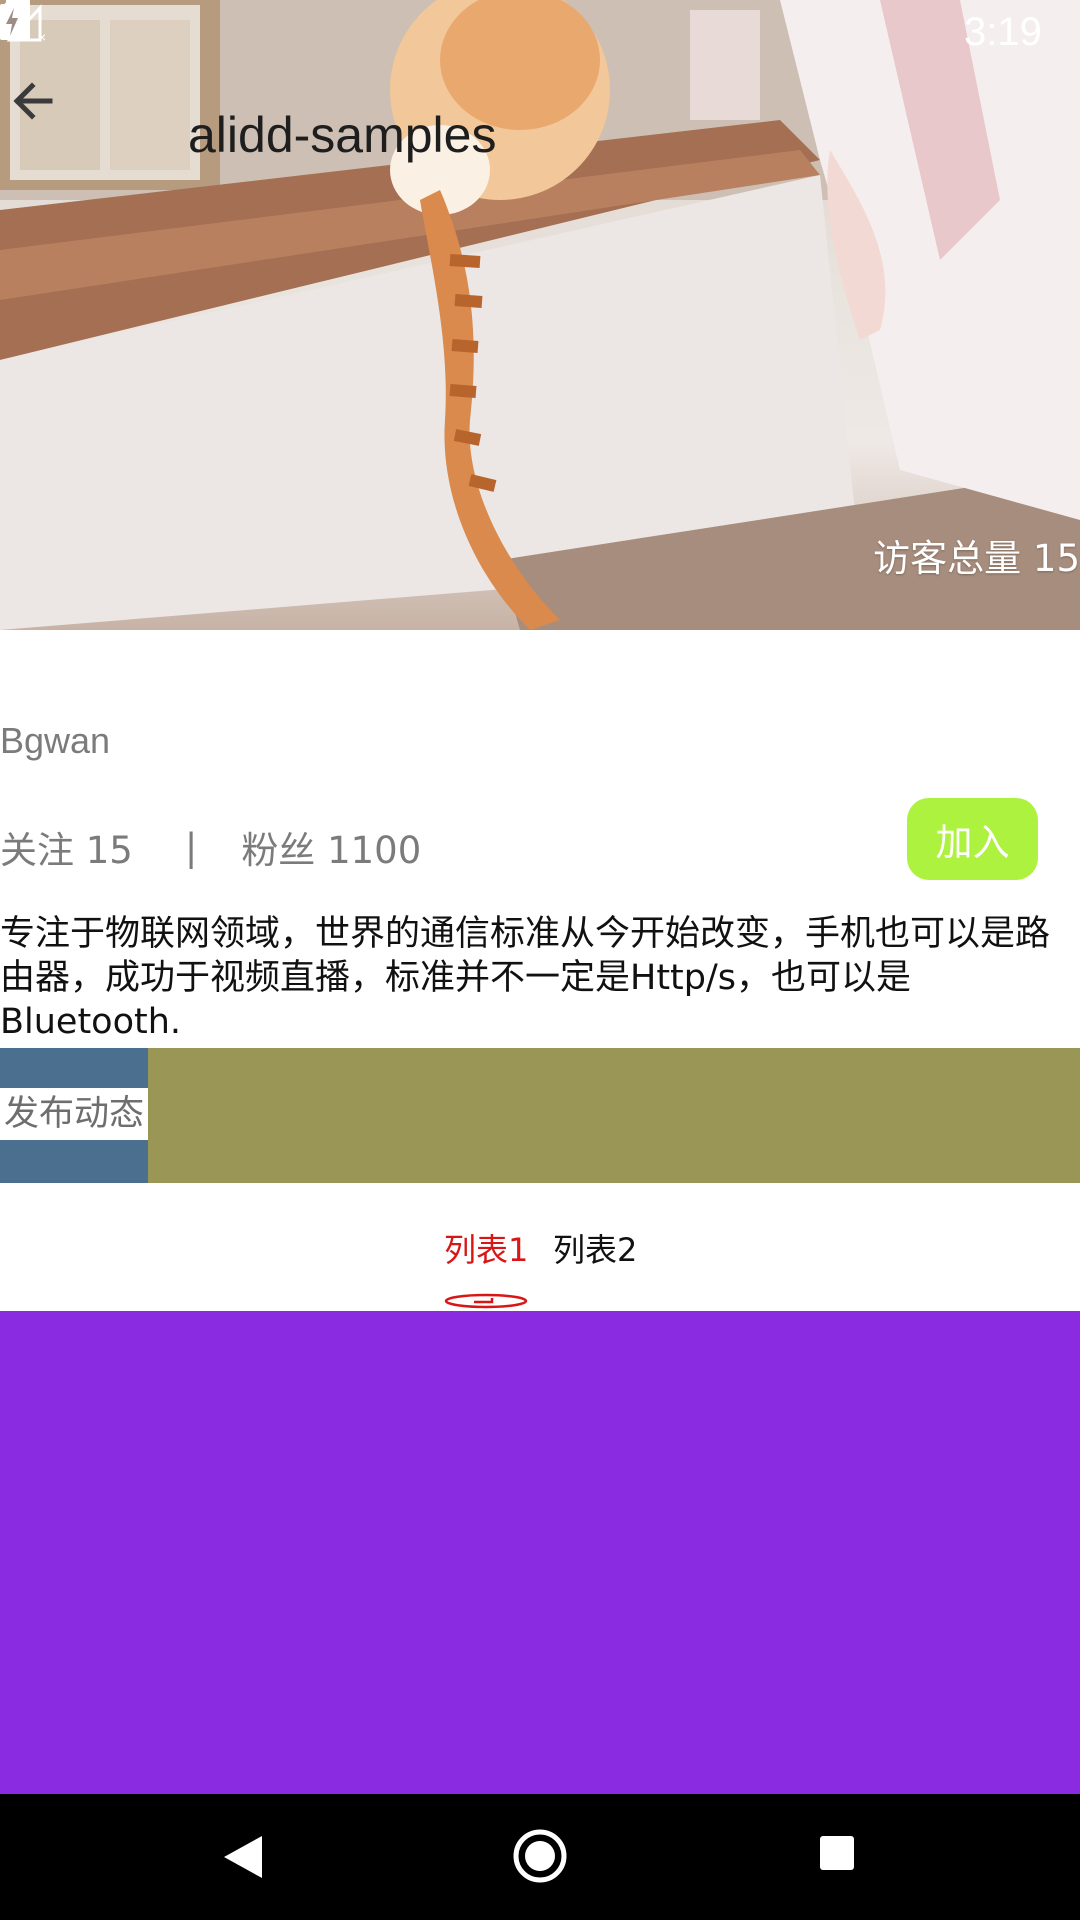 This screenshot has height=1920, width=1080. I want to click on status-time: 3:19, so click(1003, 32).